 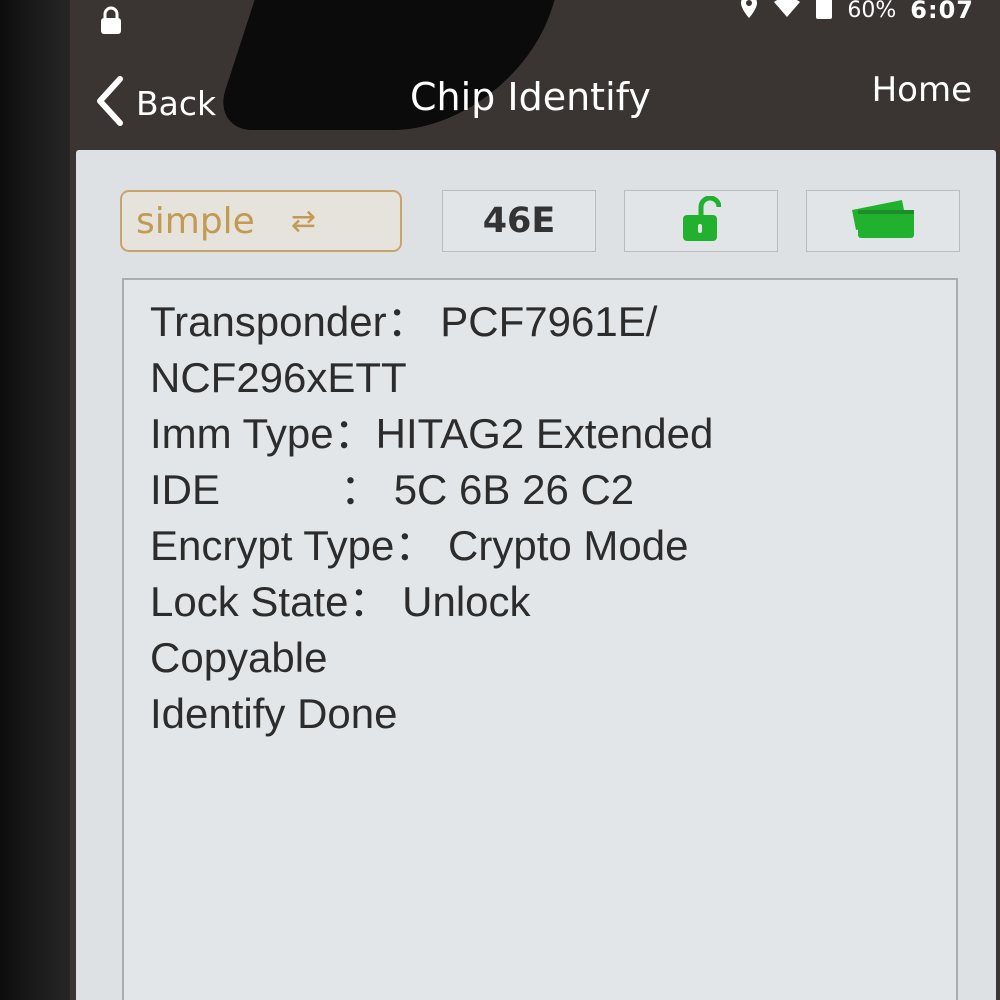 What do you see at coordinates (185, 489) in the screenshot?
I see `ide-key: IDE` at bounding box center [185, 489].